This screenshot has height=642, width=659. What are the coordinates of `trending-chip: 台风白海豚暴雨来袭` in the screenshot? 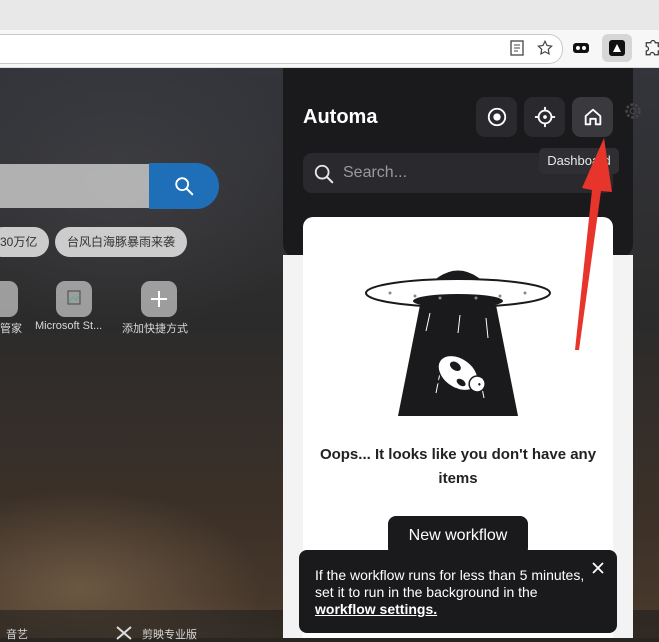 It's located at (121, 242).